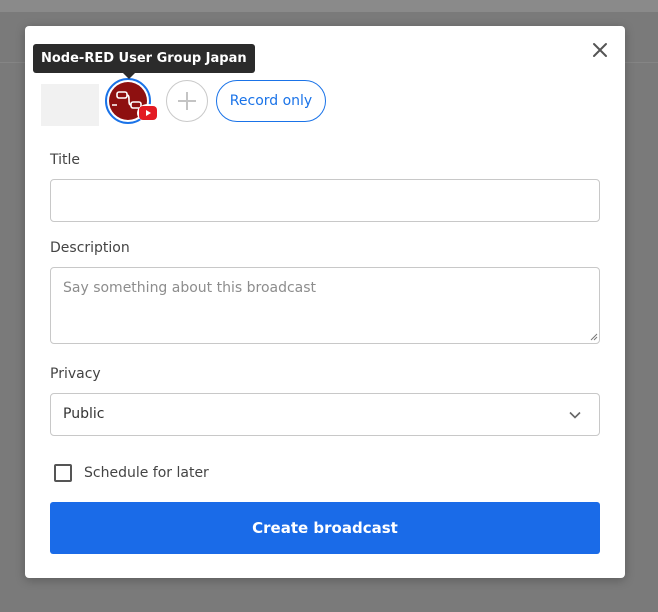  Describe the element at coordinates (329, 6) in the screenshot. I see `backdrop-top-bar` at that location.